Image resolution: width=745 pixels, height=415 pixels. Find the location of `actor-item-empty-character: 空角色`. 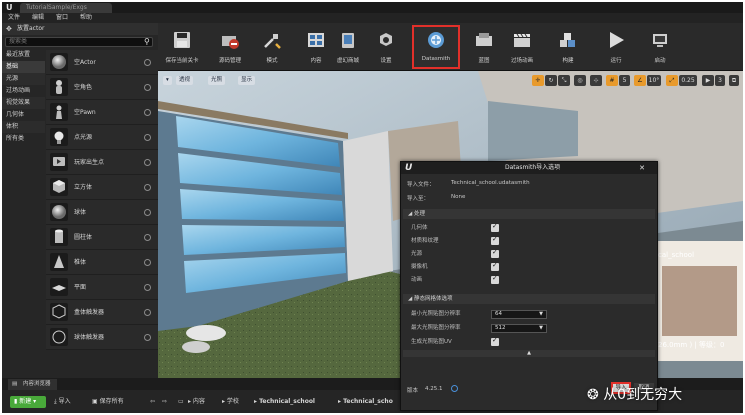

actor-item-empty-character: 空角色 is located at coordinates (102, 87).